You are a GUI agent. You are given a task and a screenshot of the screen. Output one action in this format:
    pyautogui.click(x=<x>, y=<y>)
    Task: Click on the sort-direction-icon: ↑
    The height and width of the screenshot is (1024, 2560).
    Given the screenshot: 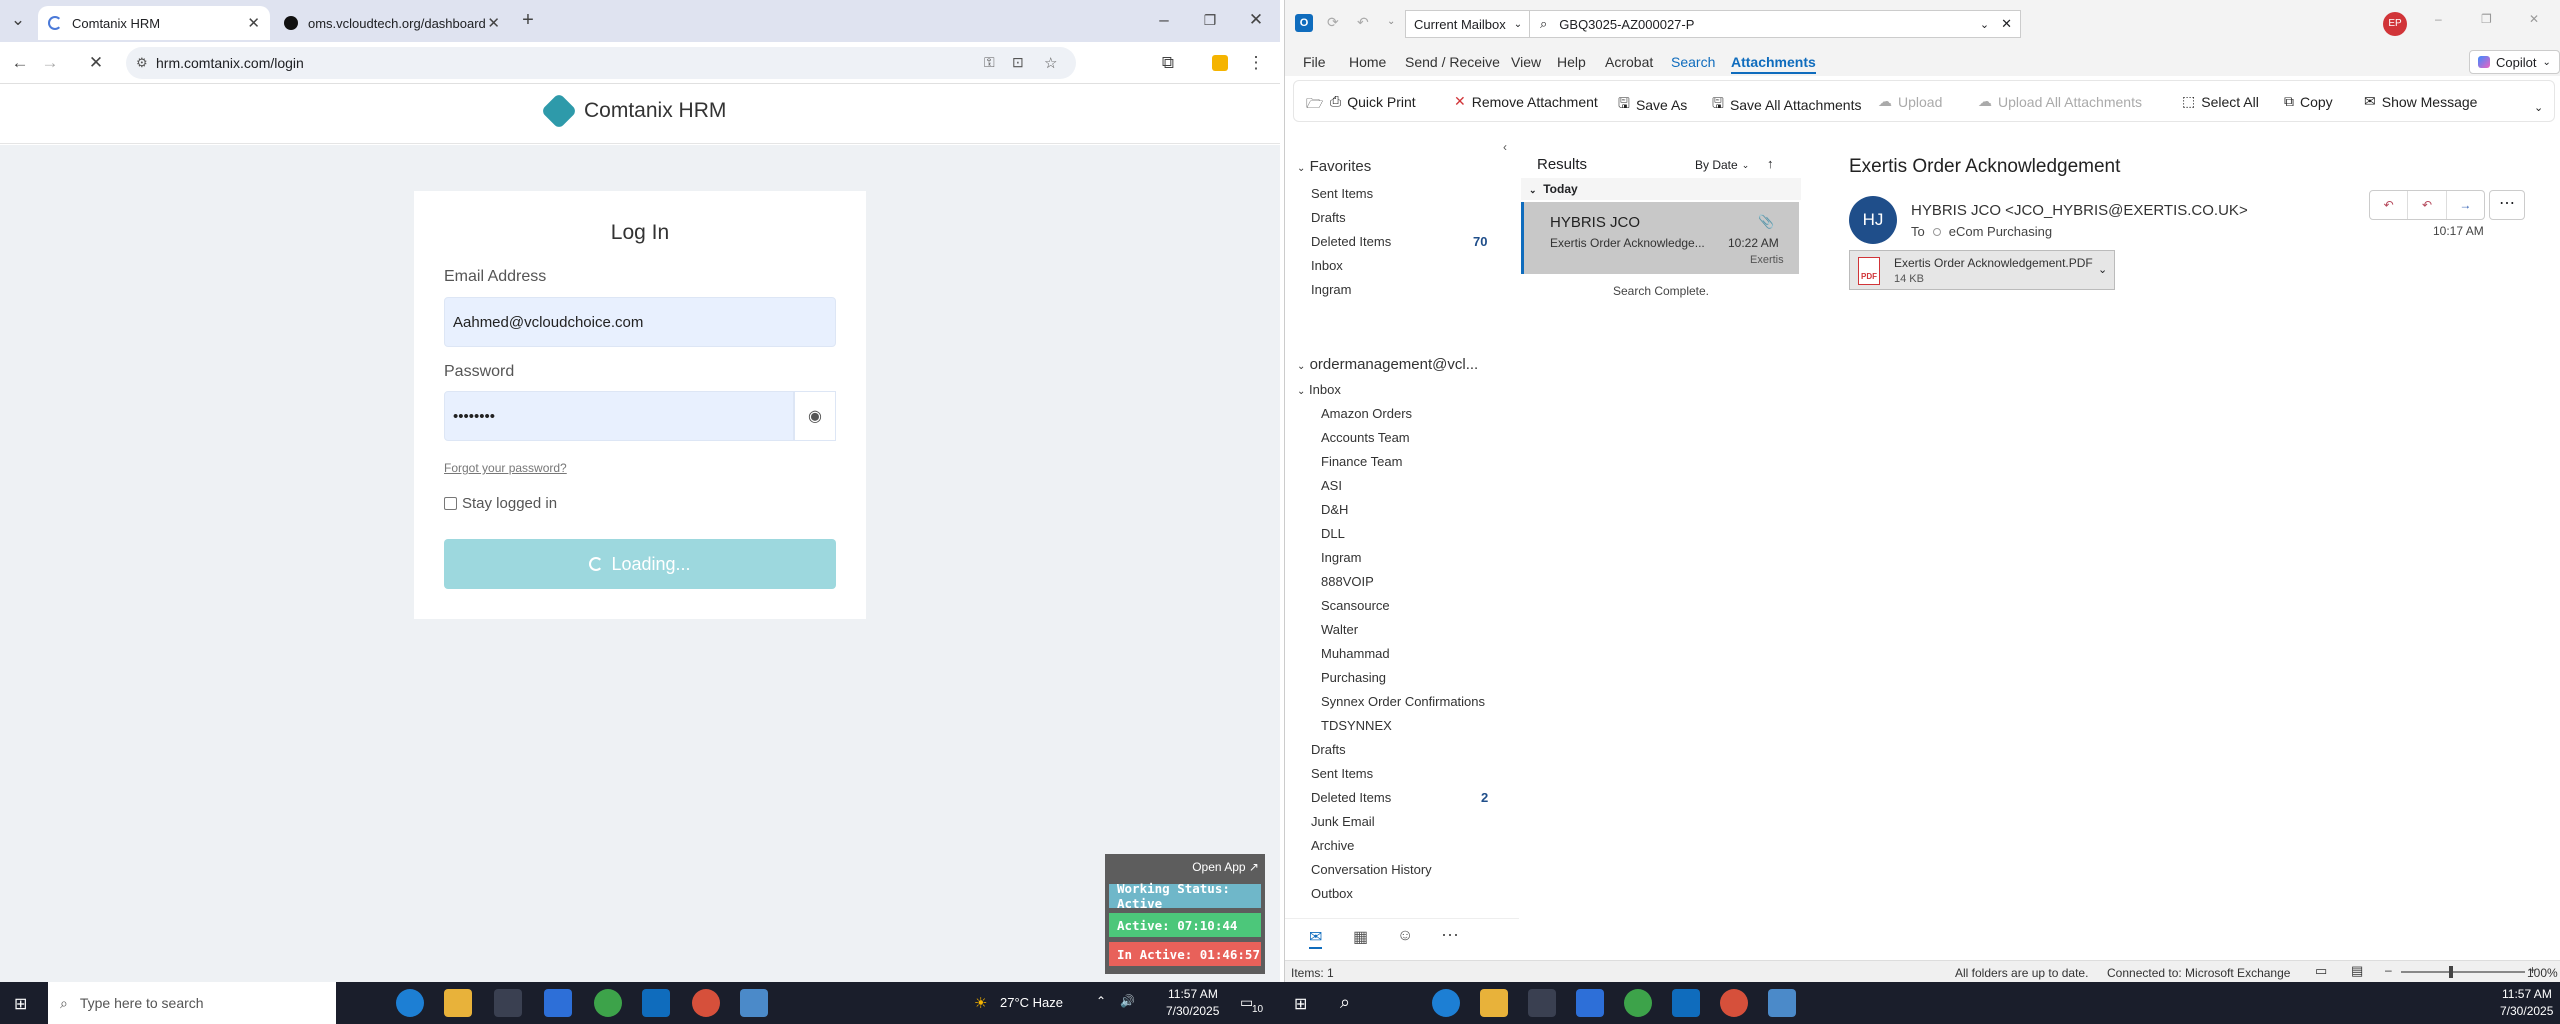 What is the action you would take?
    pyautogui.click(x=1770, y=163)
    